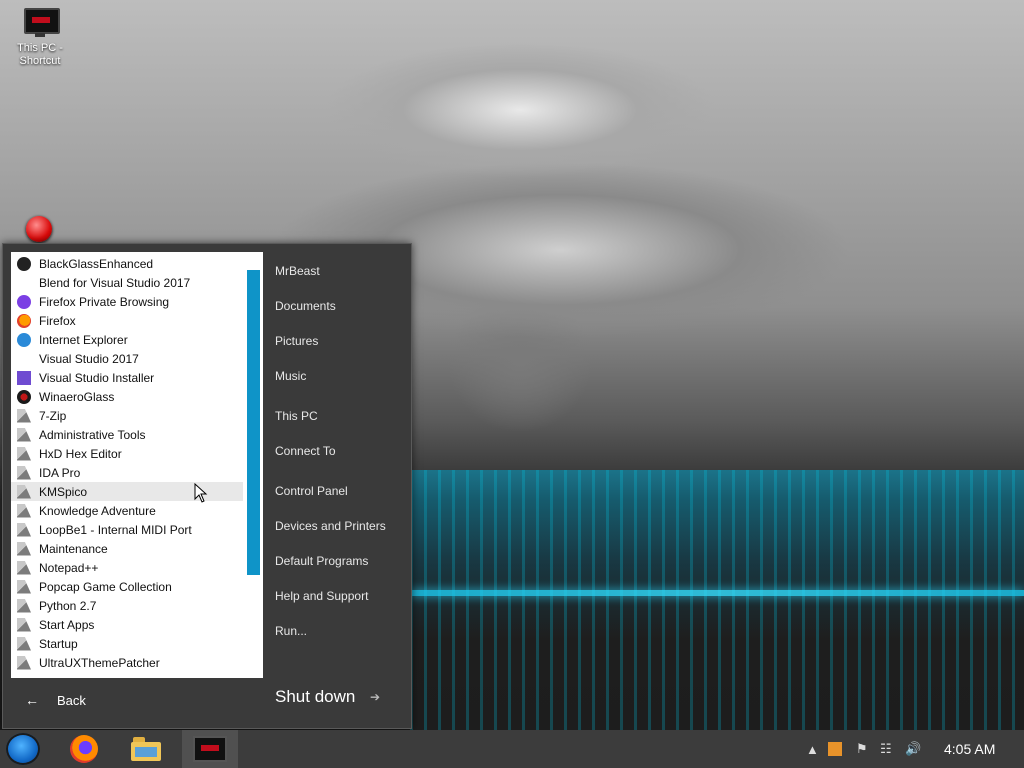 The height and width of the screenshot is (768, 1024). I want to click on taskbar-firefox, so click(84, 749).